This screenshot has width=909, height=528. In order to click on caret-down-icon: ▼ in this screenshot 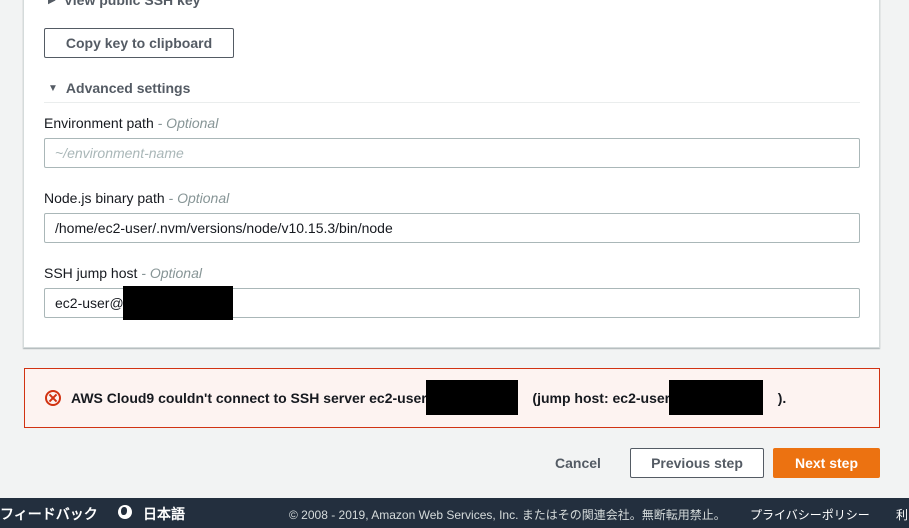, I will do `click(53, 88)`.